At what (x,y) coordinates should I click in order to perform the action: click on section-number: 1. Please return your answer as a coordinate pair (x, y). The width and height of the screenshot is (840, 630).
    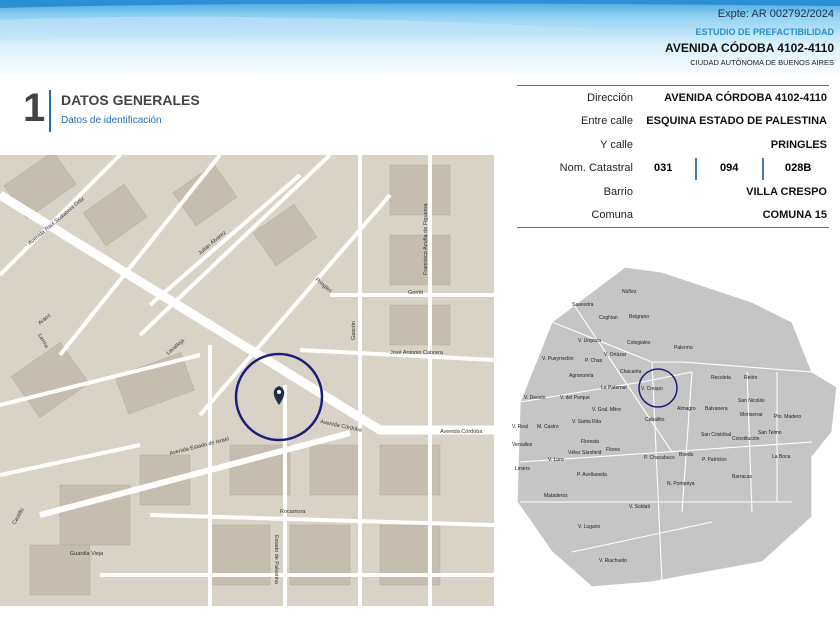
    Looking at the image, I should click on (34, 108).